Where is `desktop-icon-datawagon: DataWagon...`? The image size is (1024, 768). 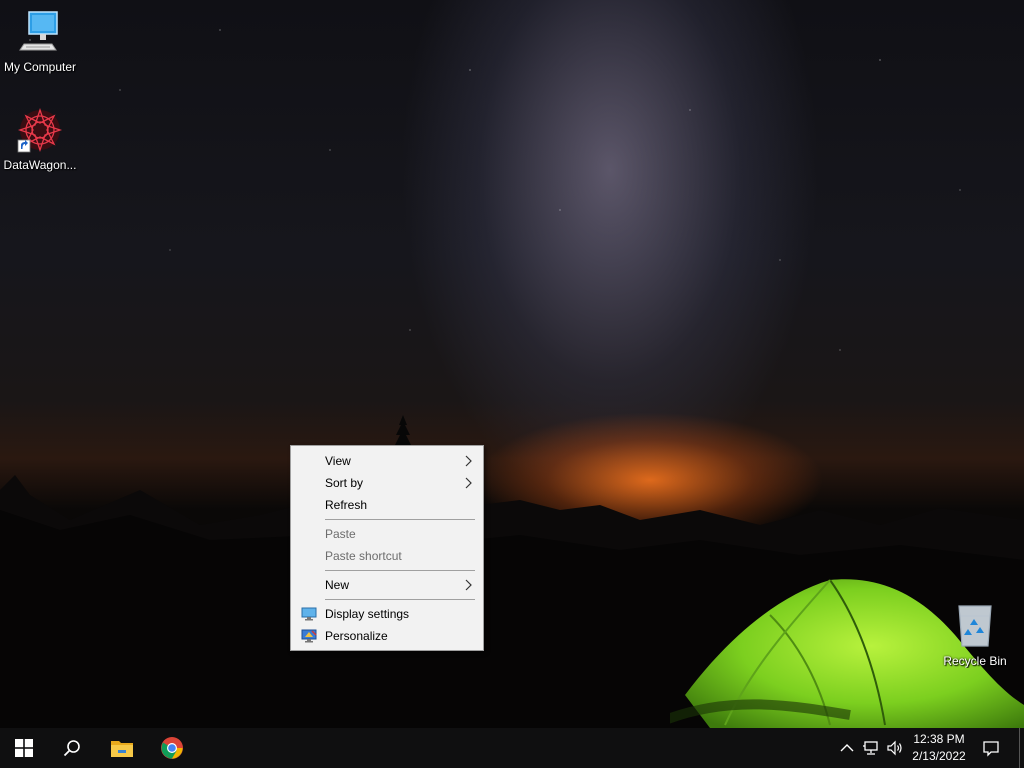 desktop-icon-datawagon: DataWagon... is located at coordinates (40, 139).